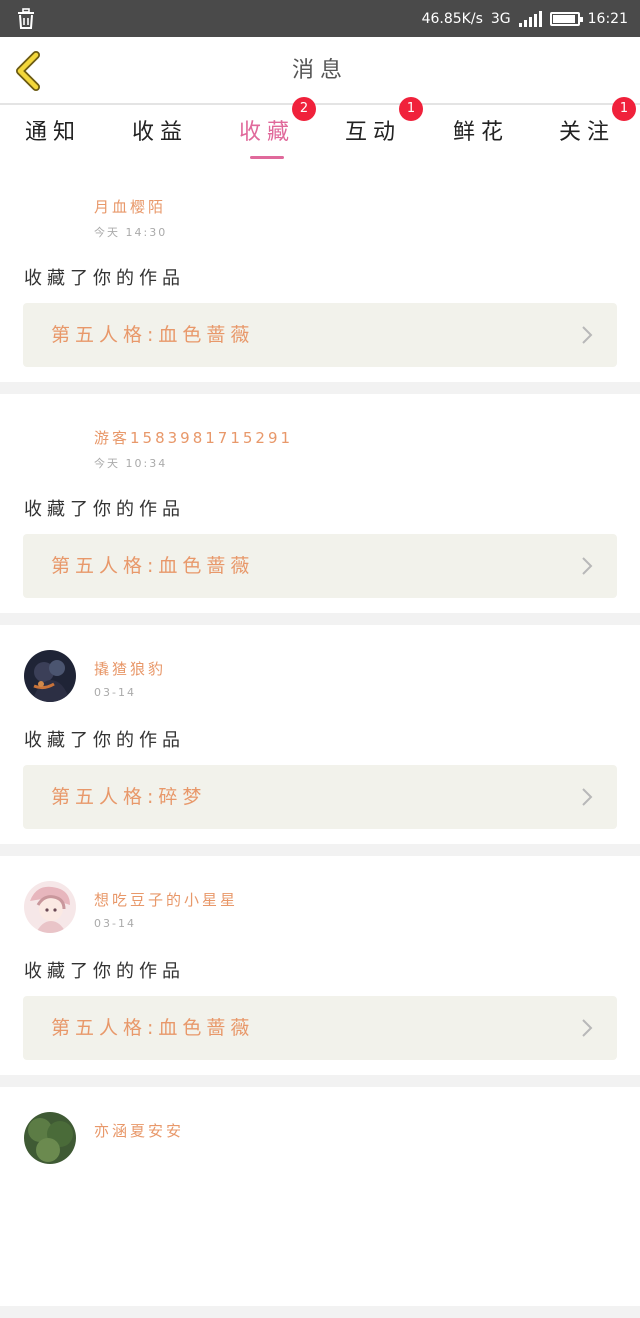 The width and height of the screenshot is (640, 1318). I want to click on tab-bar: 通知 收益 收藏 2 互动 1 鲜花 关注 1, so click(320, 130).